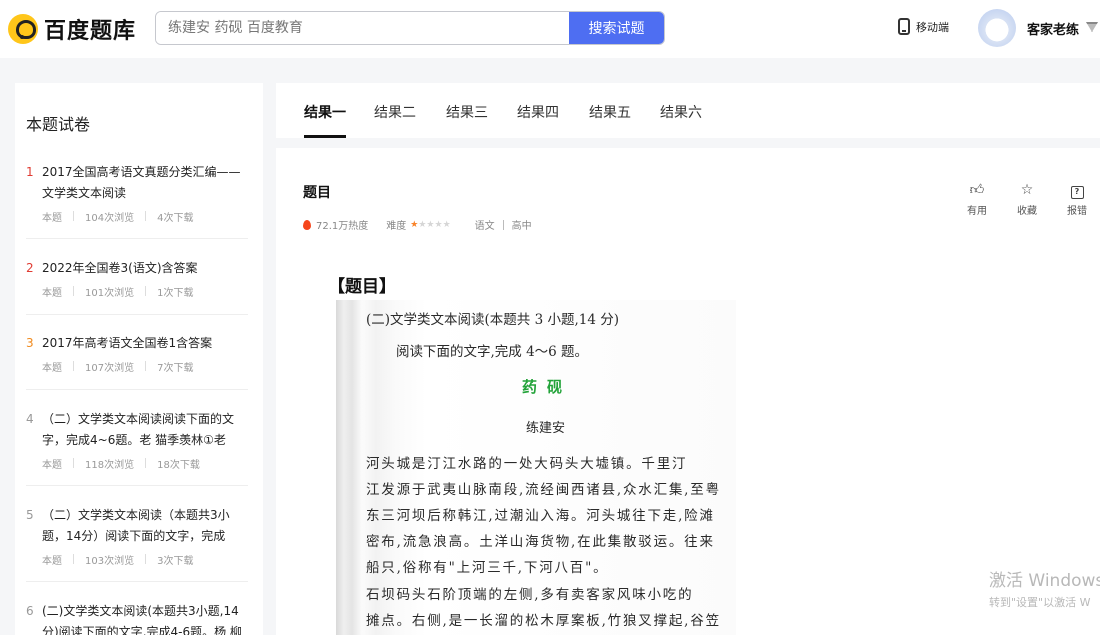  I want to click on star-icon: ☆, so click(1027, 190).